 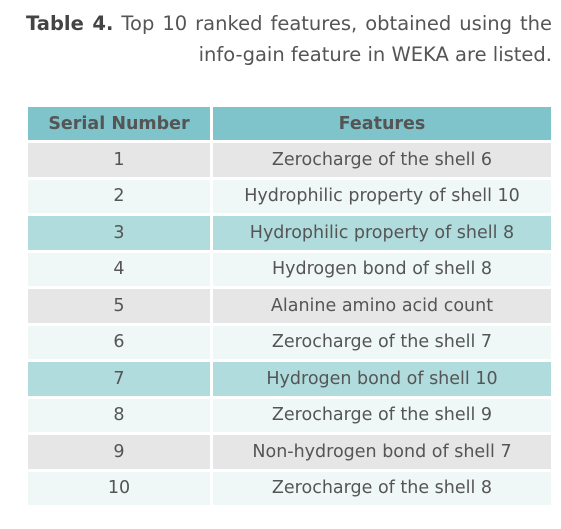 I want to click on header-row: Serial Number Features, so click(x=289, y=123).